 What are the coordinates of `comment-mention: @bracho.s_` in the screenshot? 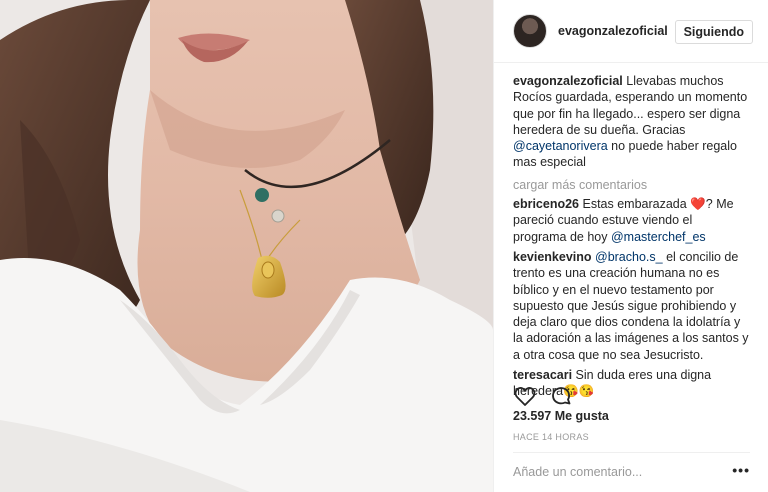 It's located at (629, 257).